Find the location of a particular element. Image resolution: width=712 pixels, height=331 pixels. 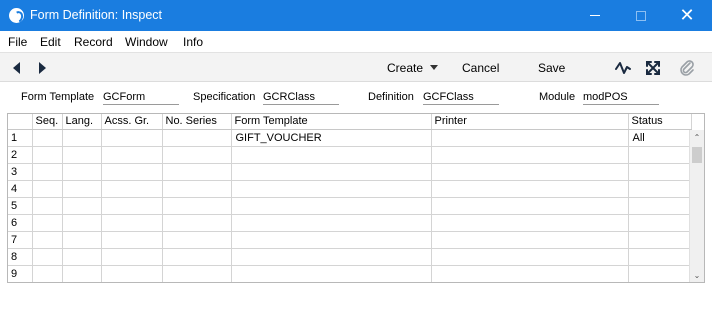

table-row: 4 is located at coordinates (350, 189).